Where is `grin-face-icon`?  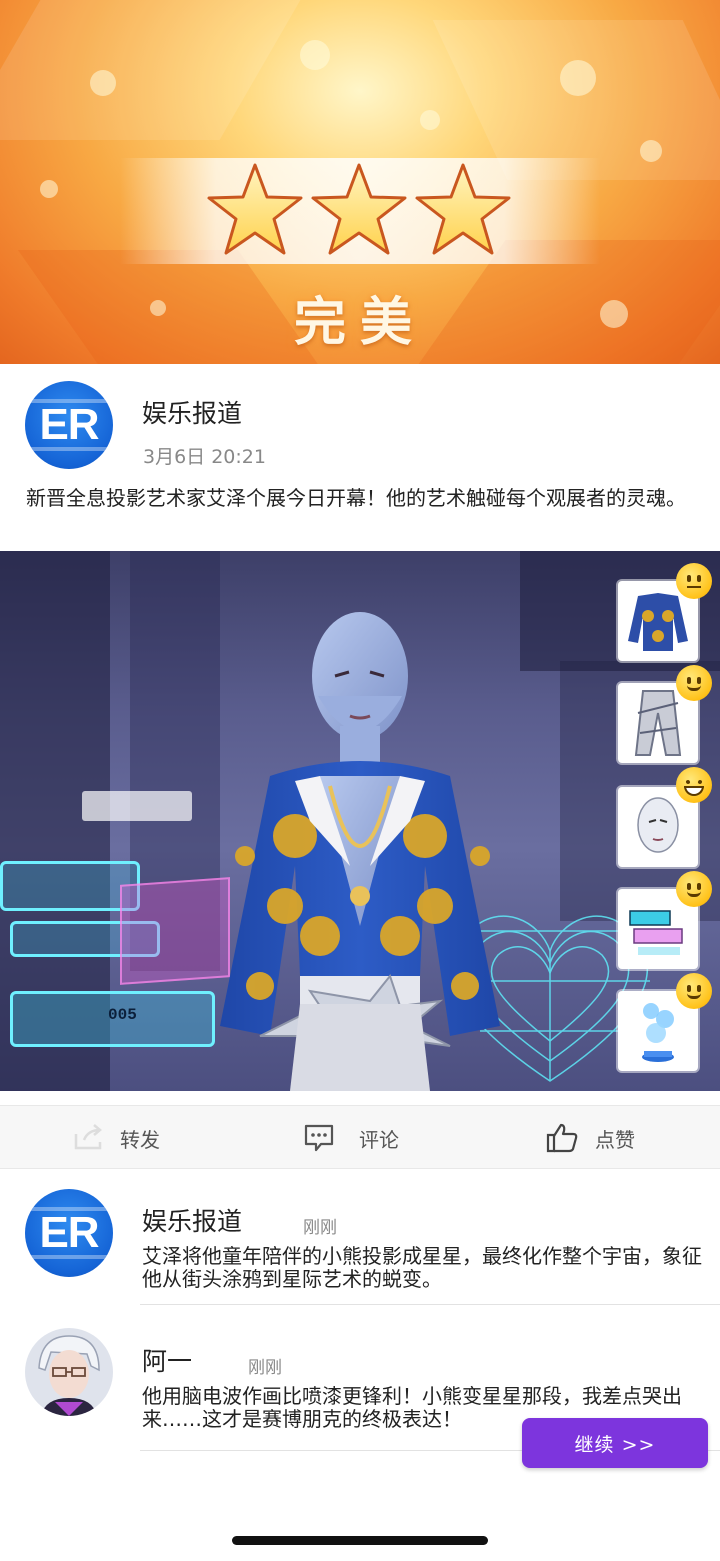
grin-face-icon is located at coordinates (694, 785).